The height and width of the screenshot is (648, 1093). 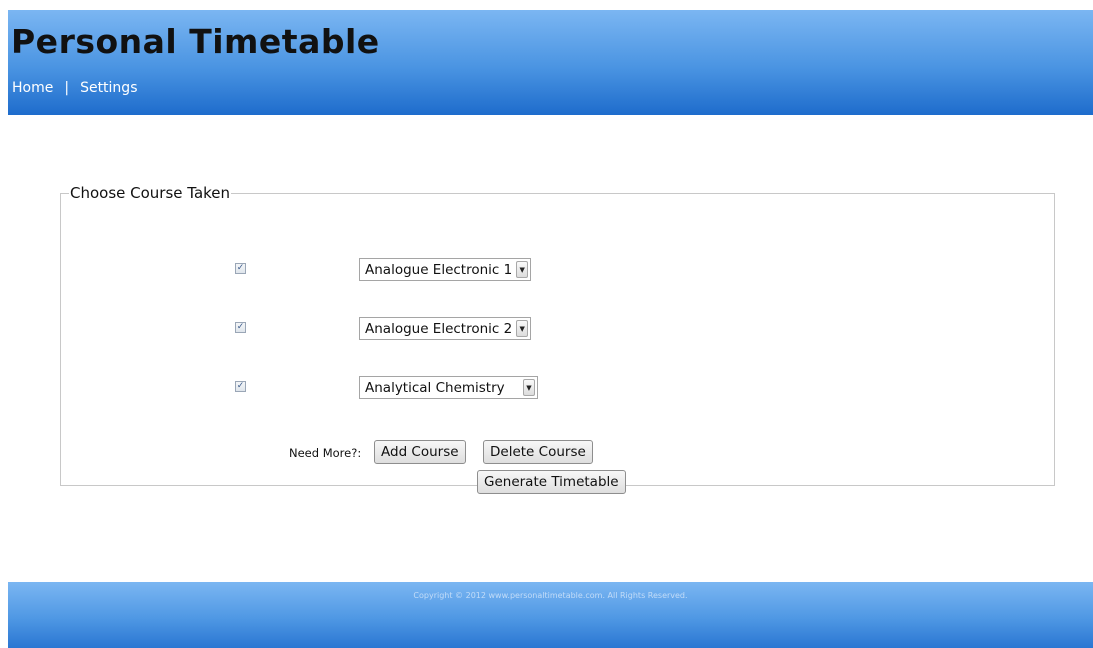 I want to click on need-more-label: Need More?:, so click(x=325, y=453).